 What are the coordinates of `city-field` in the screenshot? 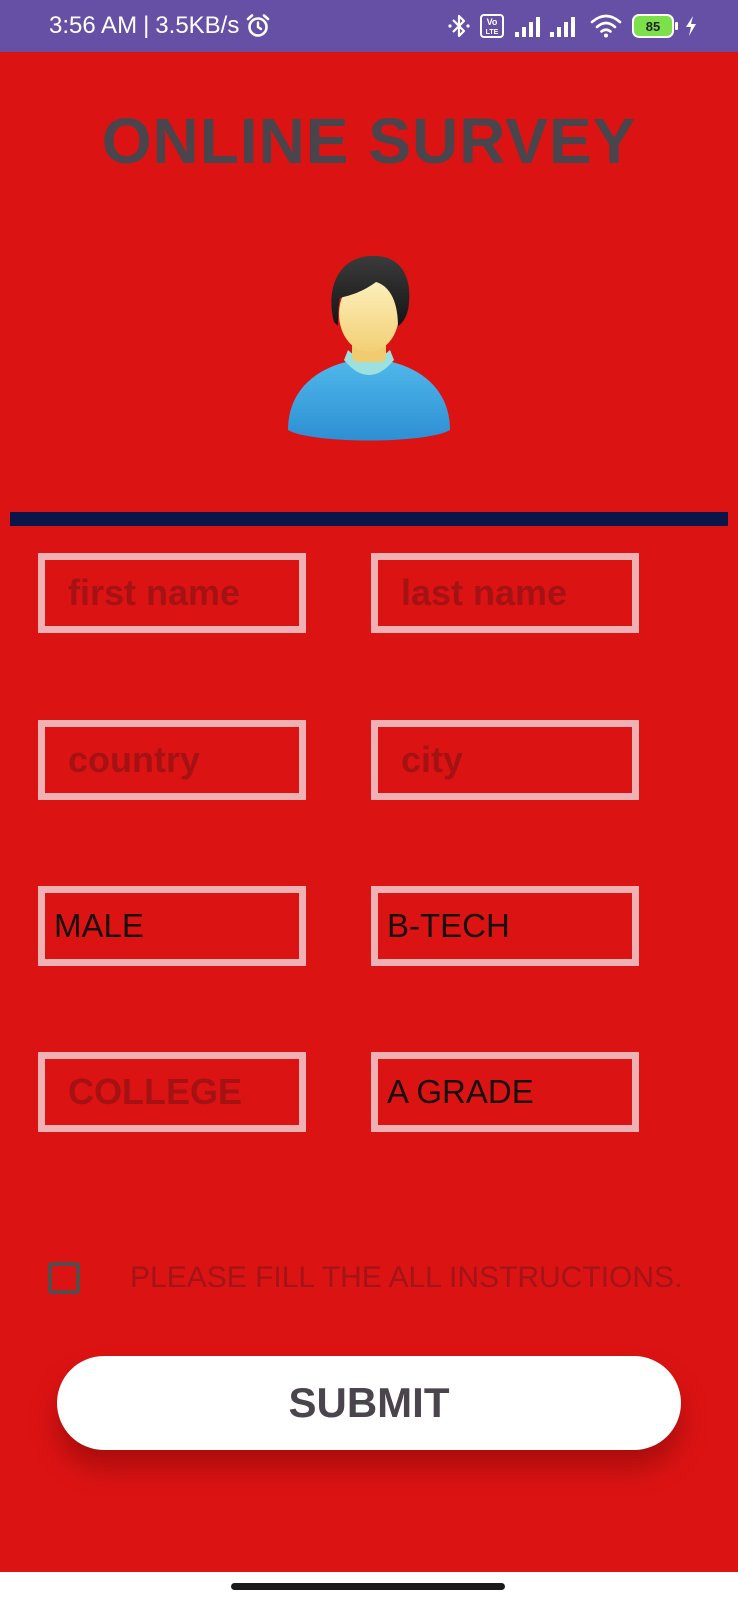 It's located at (505, 760).